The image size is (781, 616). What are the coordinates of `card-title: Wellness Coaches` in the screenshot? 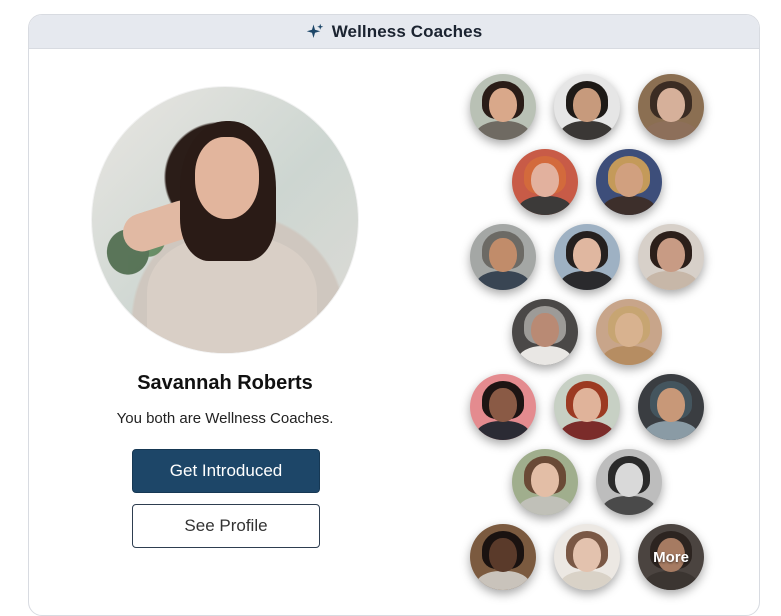 It's located at (407, 31).